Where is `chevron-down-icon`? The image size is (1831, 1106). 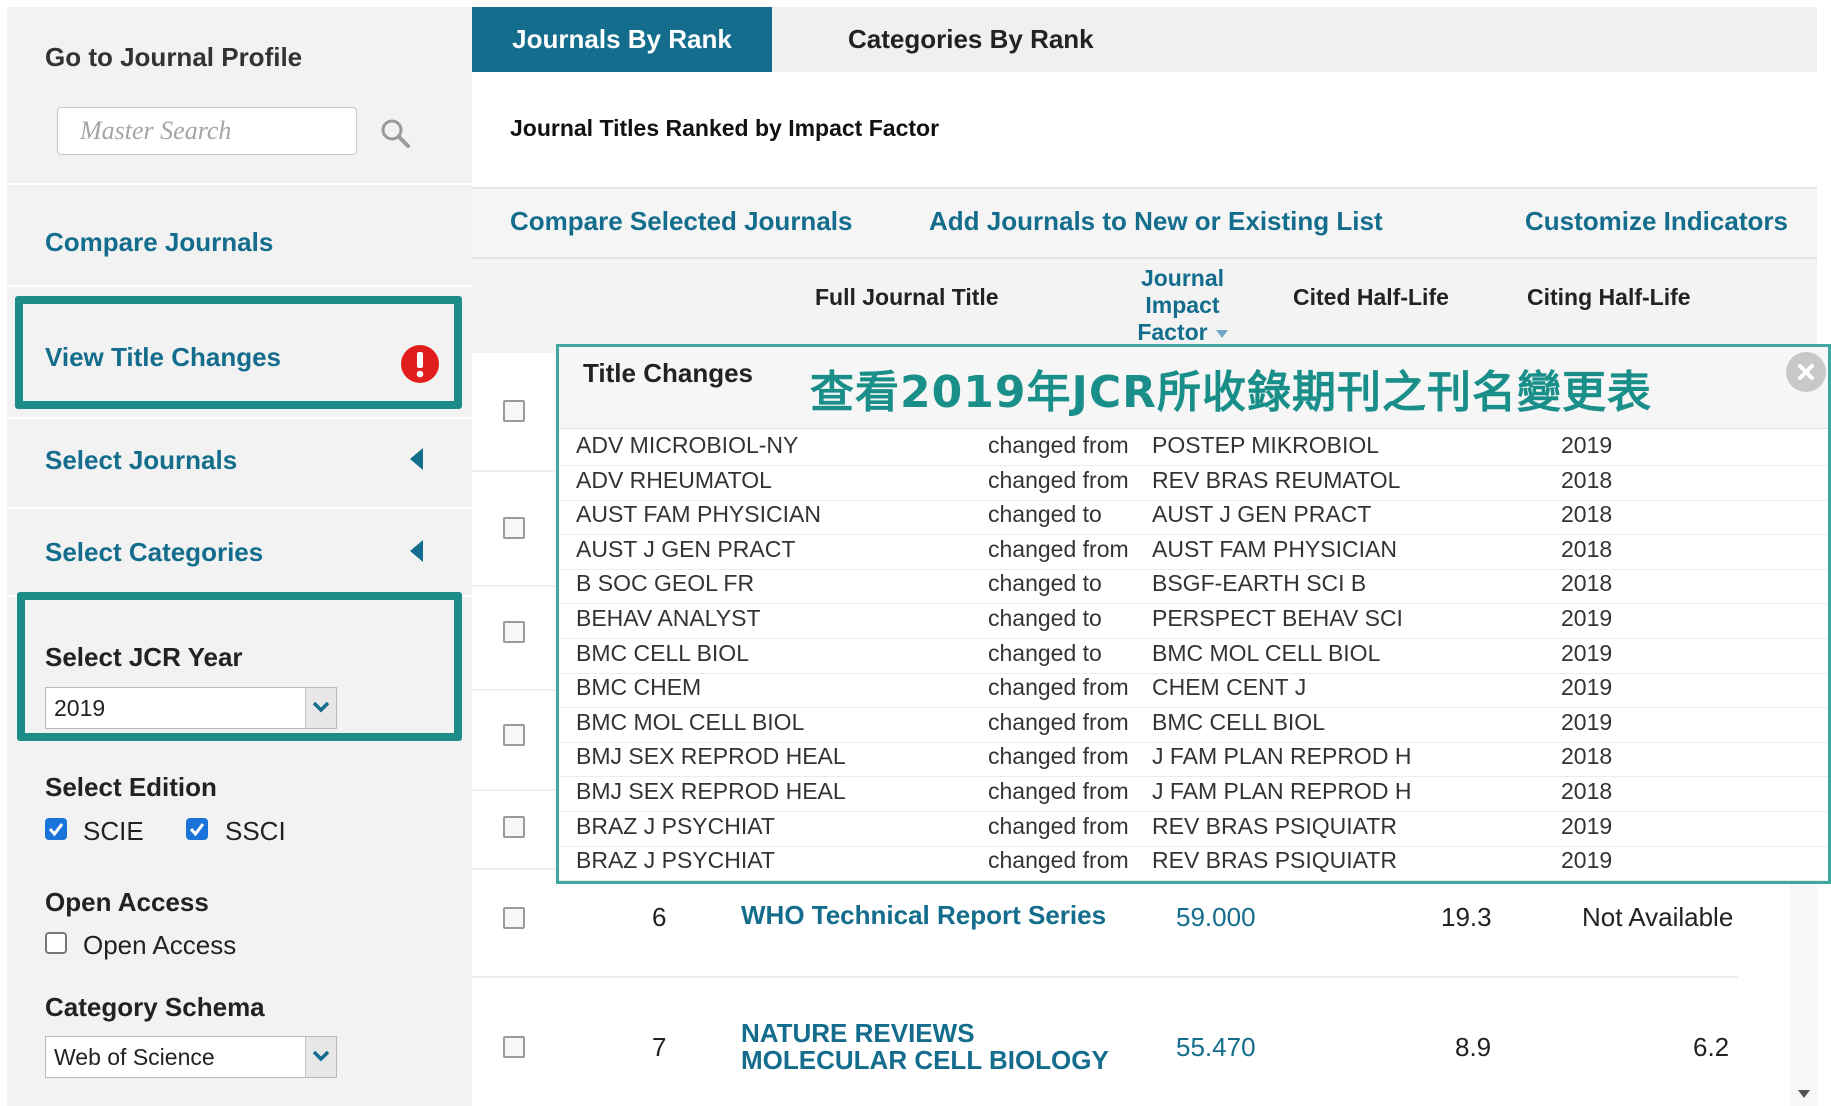
chevron-down-icon is located at coordinates (320, 1057).